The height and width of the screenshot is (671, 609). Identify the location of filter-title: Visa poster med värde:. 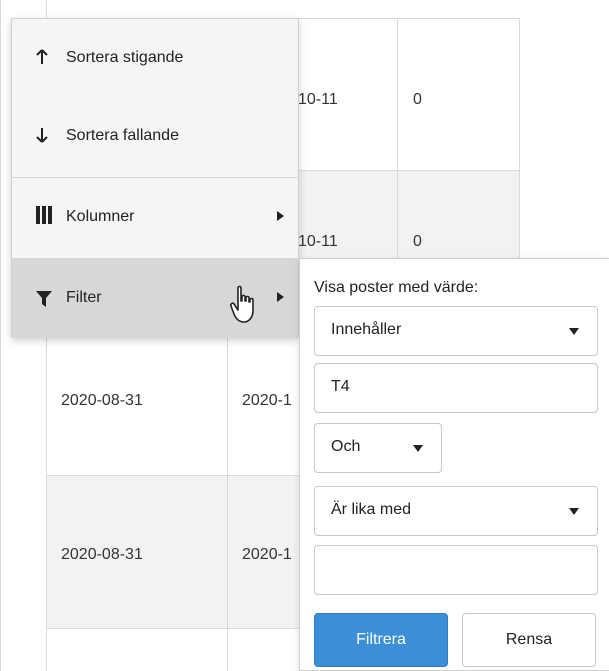
(396, 287).